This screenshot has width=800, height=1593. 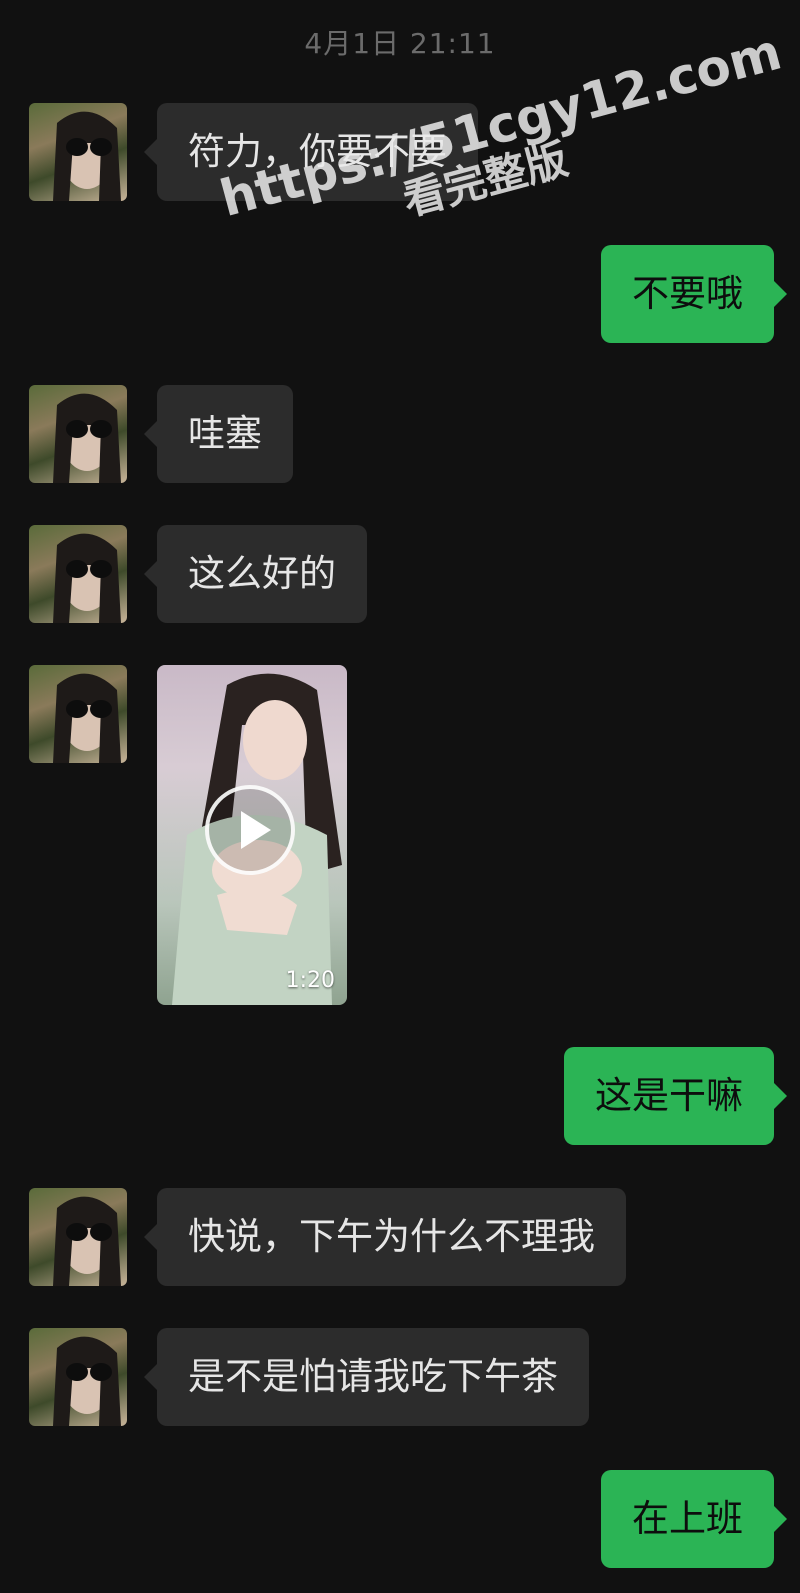 What do you see at coordinates (366, 1377) in the screenshot?
I see `incoming-message: 是不是怕请我吃下午茶` at bounding box center [366, 1377].